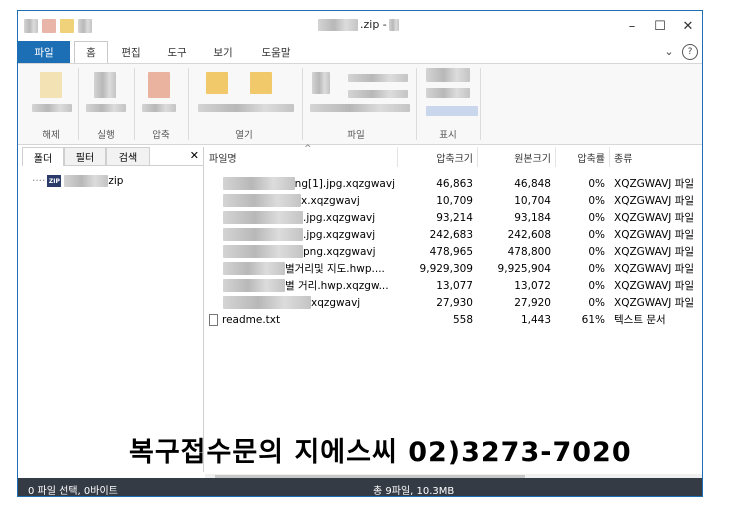 The image size is (740, 509). What do you see at coordinates (446, 268) in the screenshot?
I see `cell-packed-size: 9,929,309` at bounding box center [446, 268].